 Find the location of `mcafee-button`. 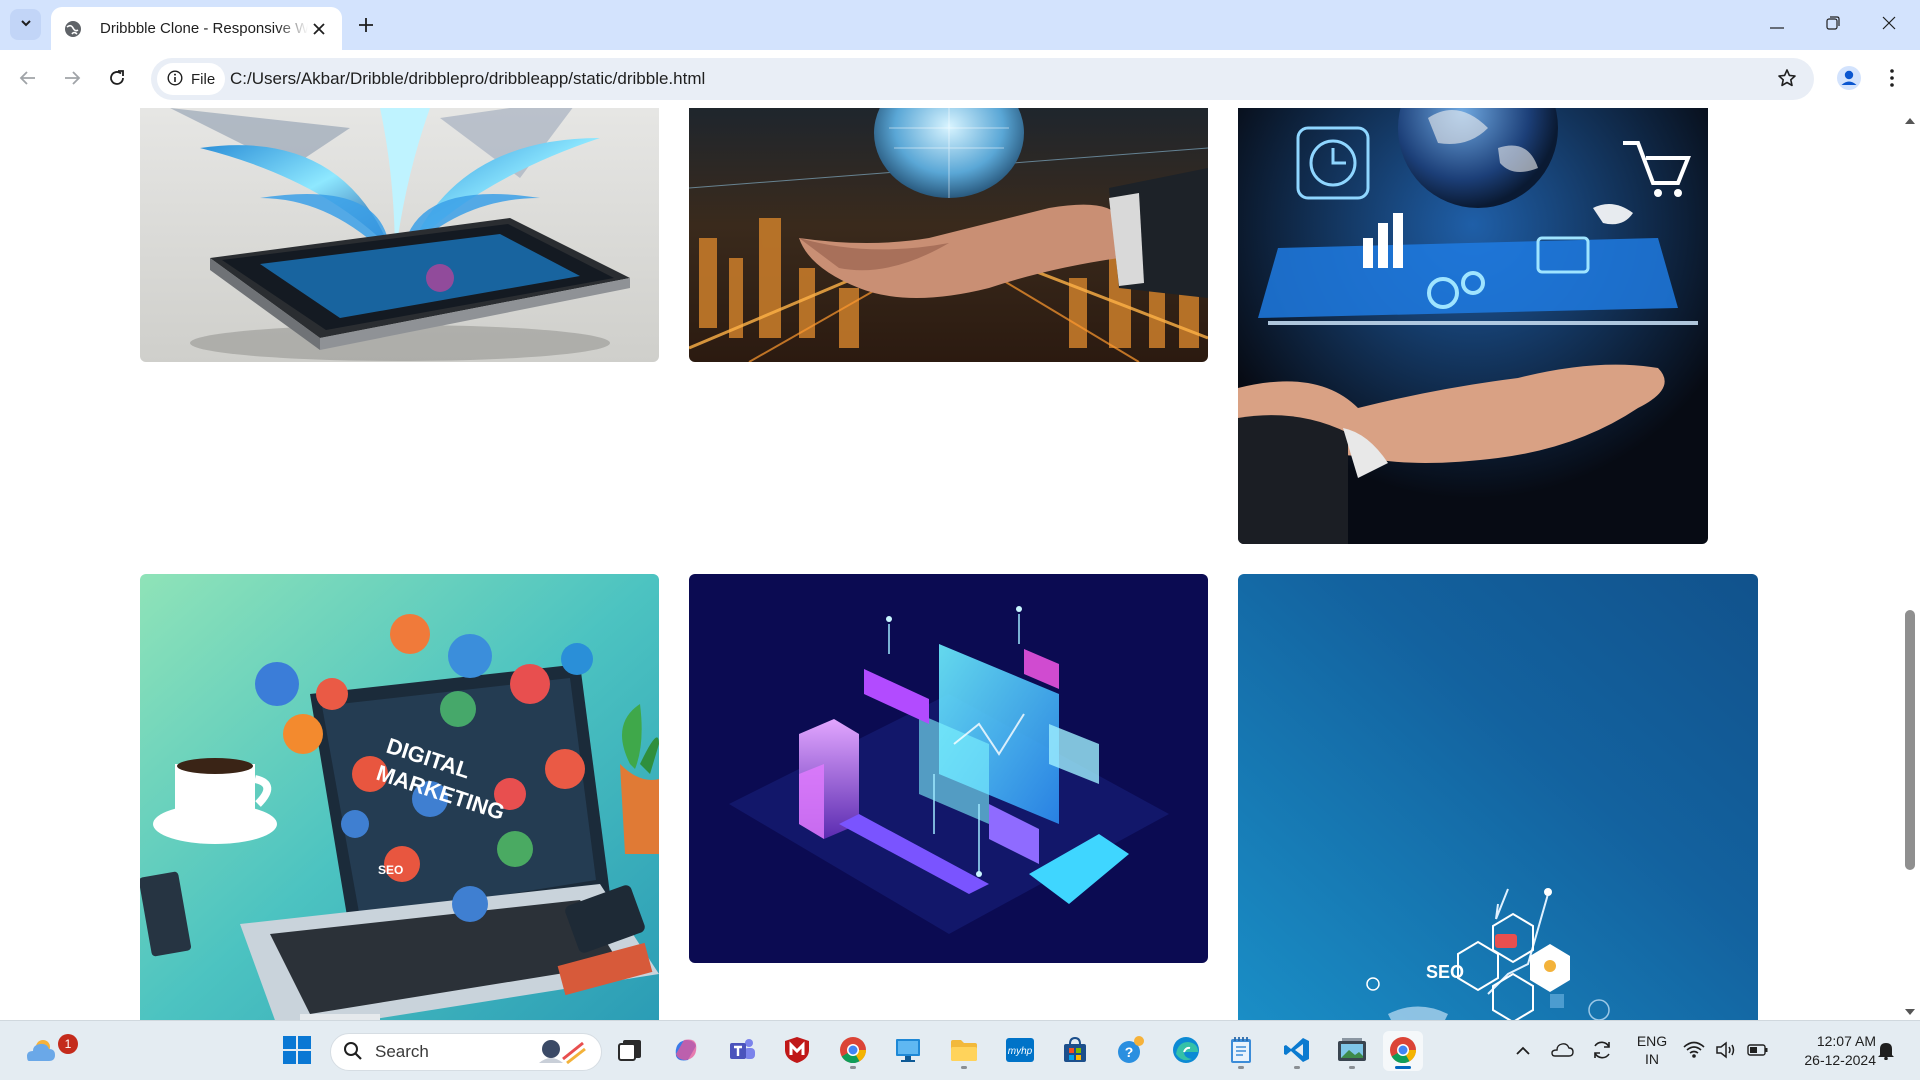

mcafee-button is located at coordinates (797, 1051).